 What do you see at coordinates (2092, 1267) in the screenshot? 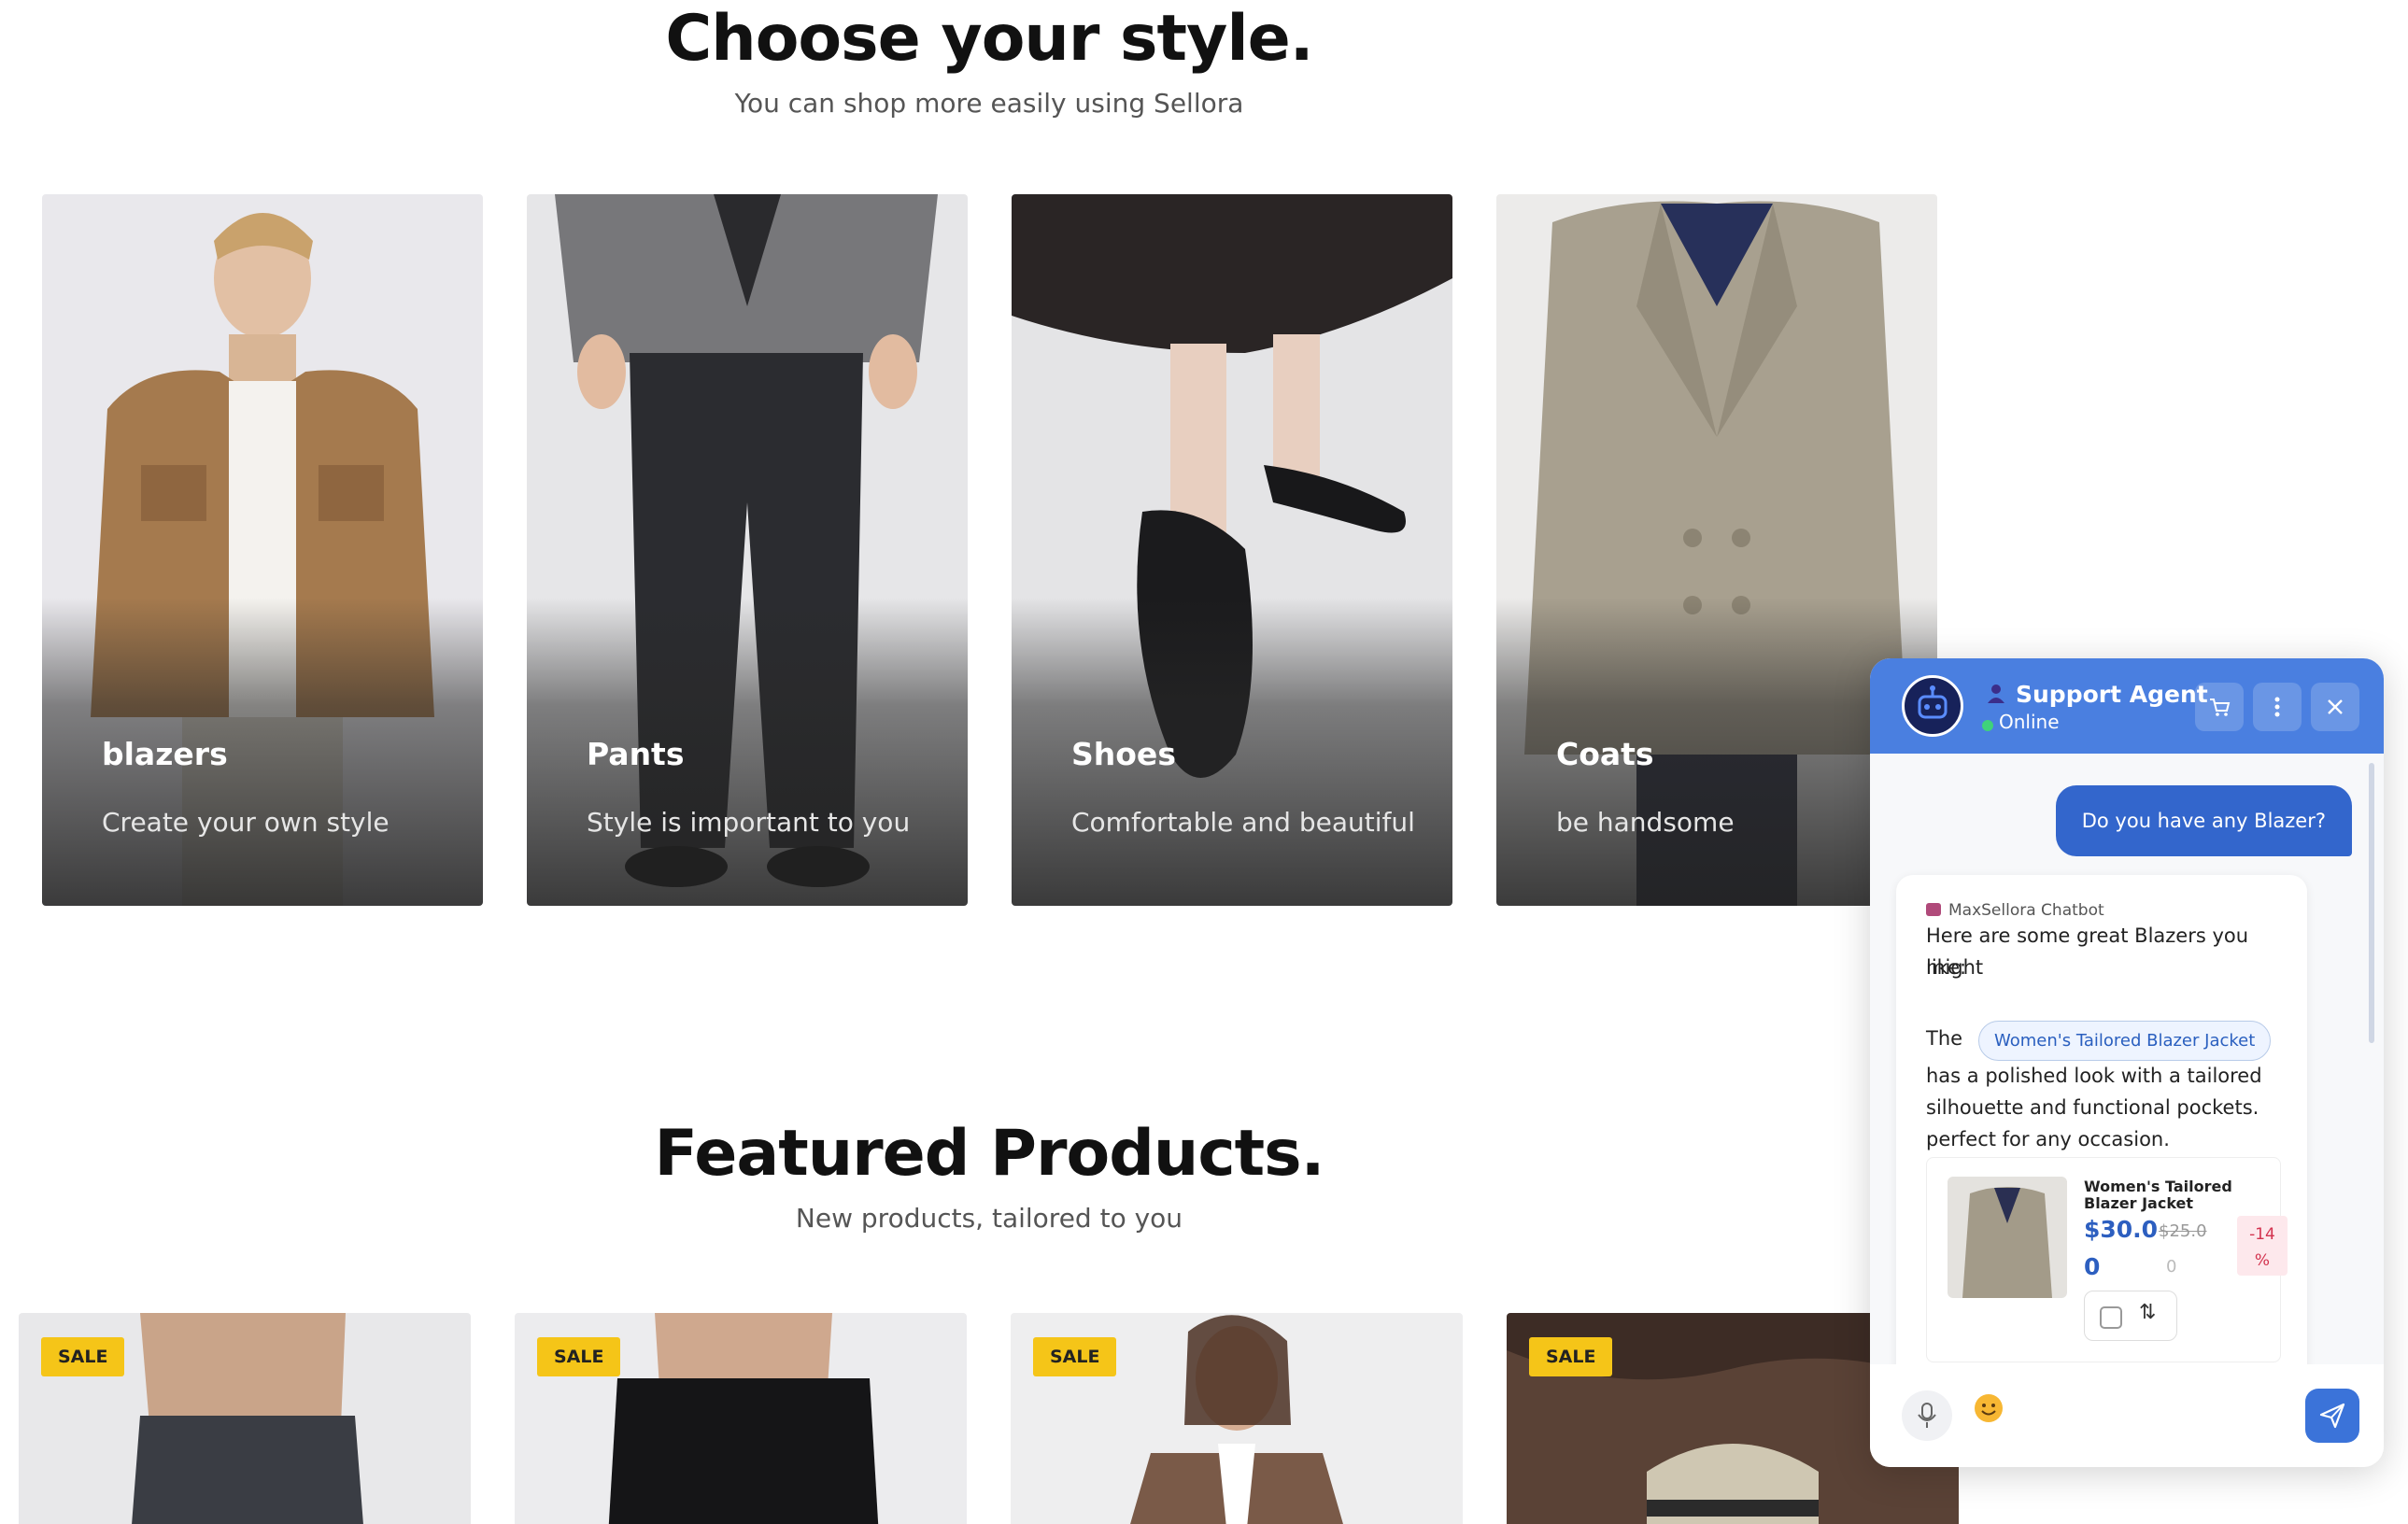
I see `product-price-cont: 0` at bounding box center [2092, 1267].